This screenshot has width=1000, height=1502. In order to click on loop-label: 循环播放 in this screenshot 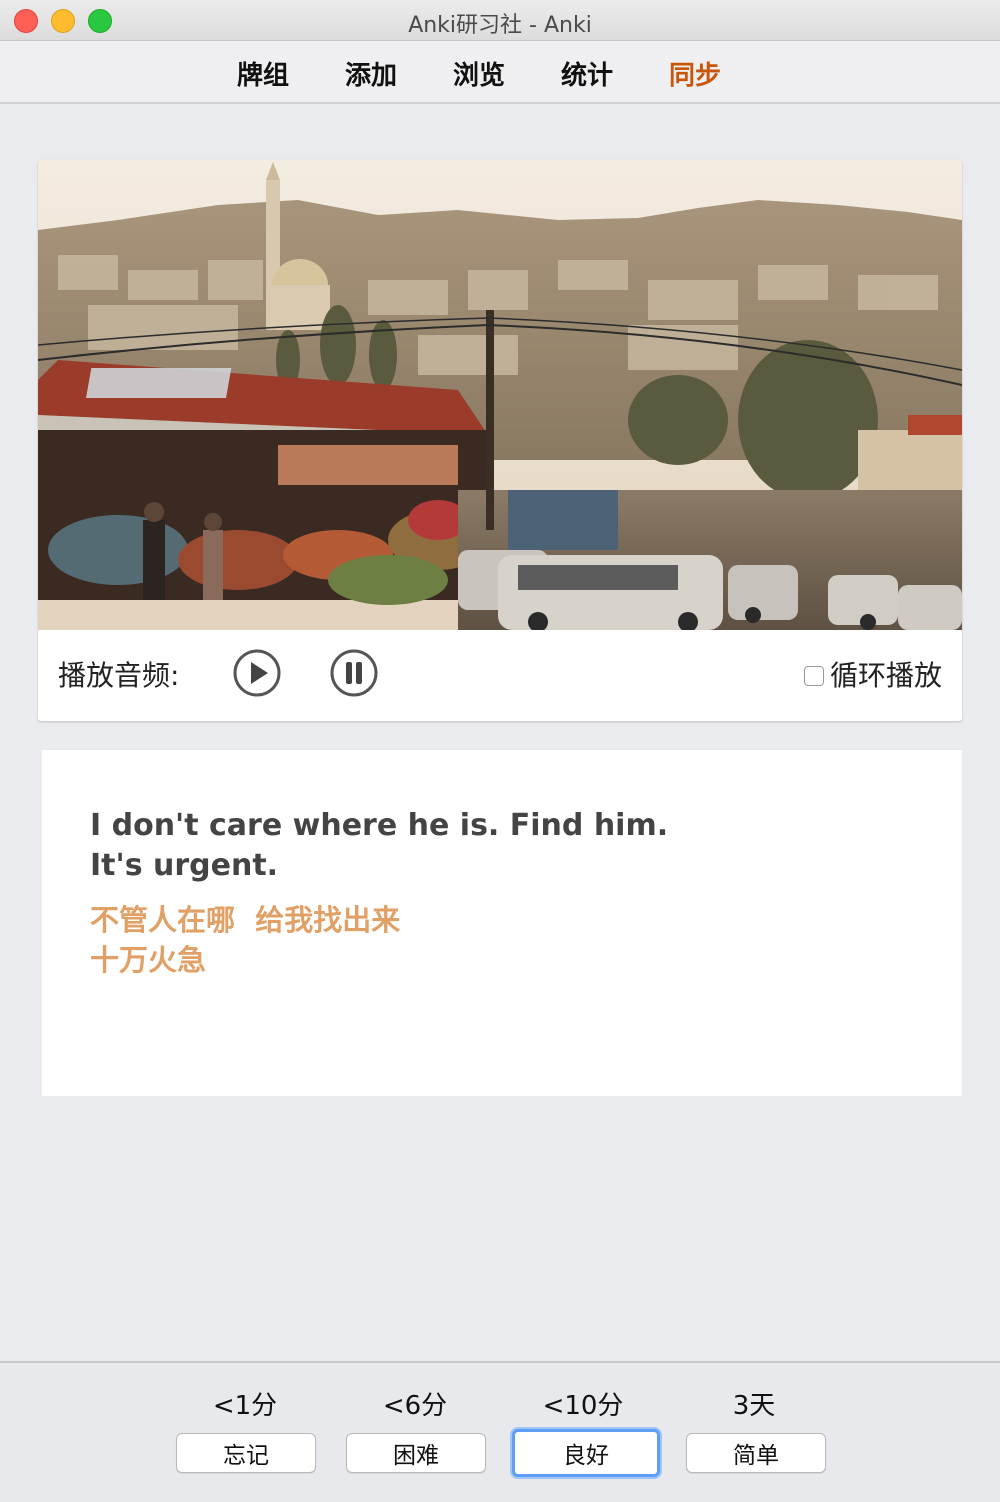, I will do `click(885, 675)`.